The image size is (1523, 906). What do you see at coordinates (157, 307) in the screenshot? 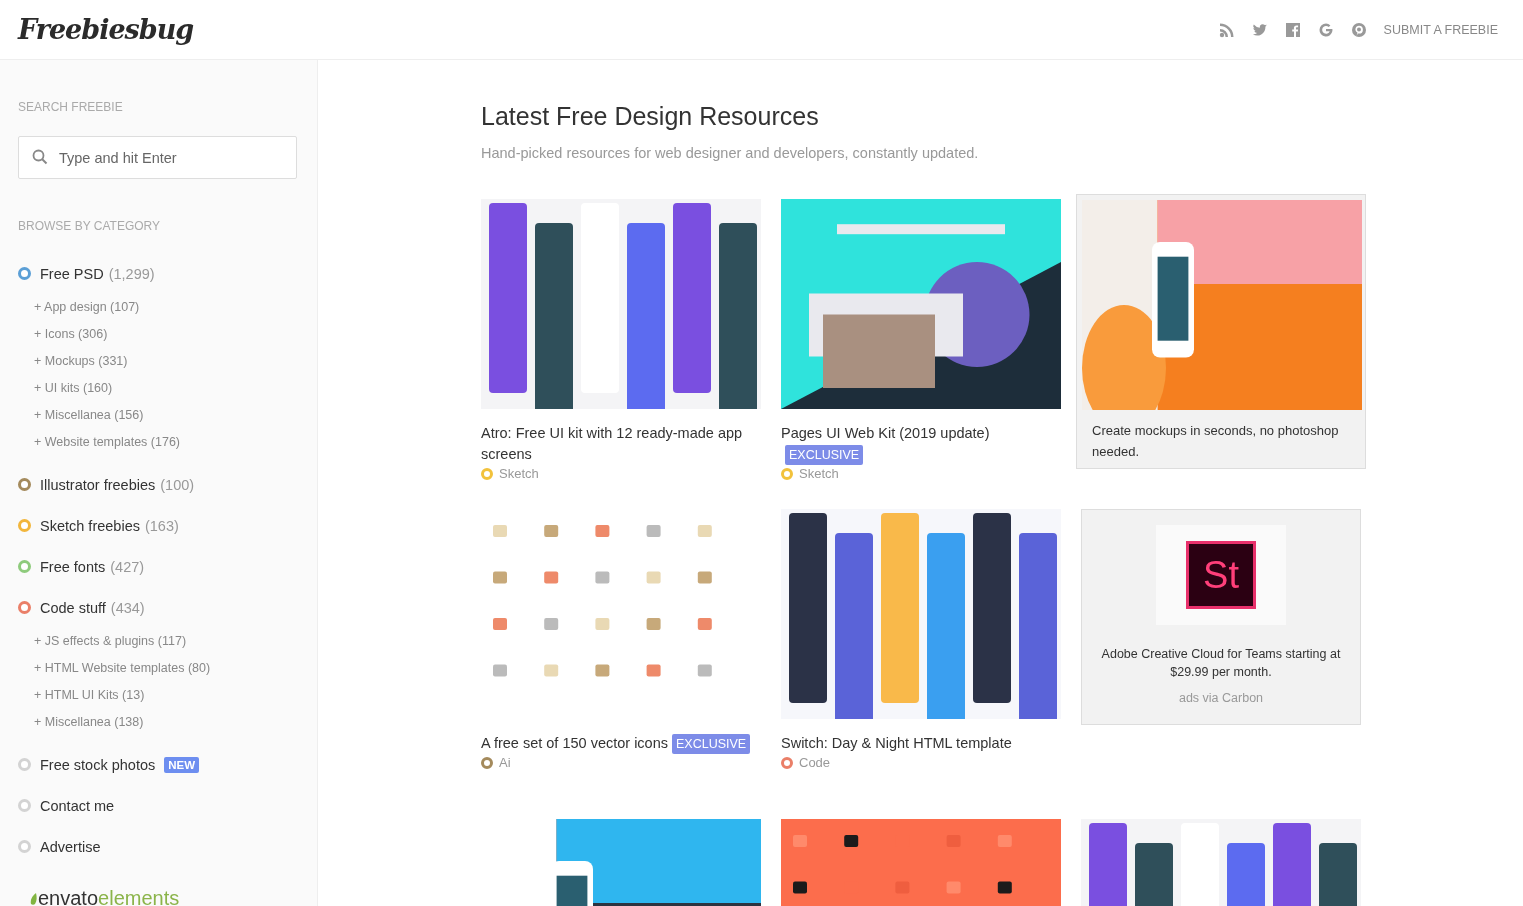
I see `subcategory-link: + App design (107)` at bounding box center [157, 307].